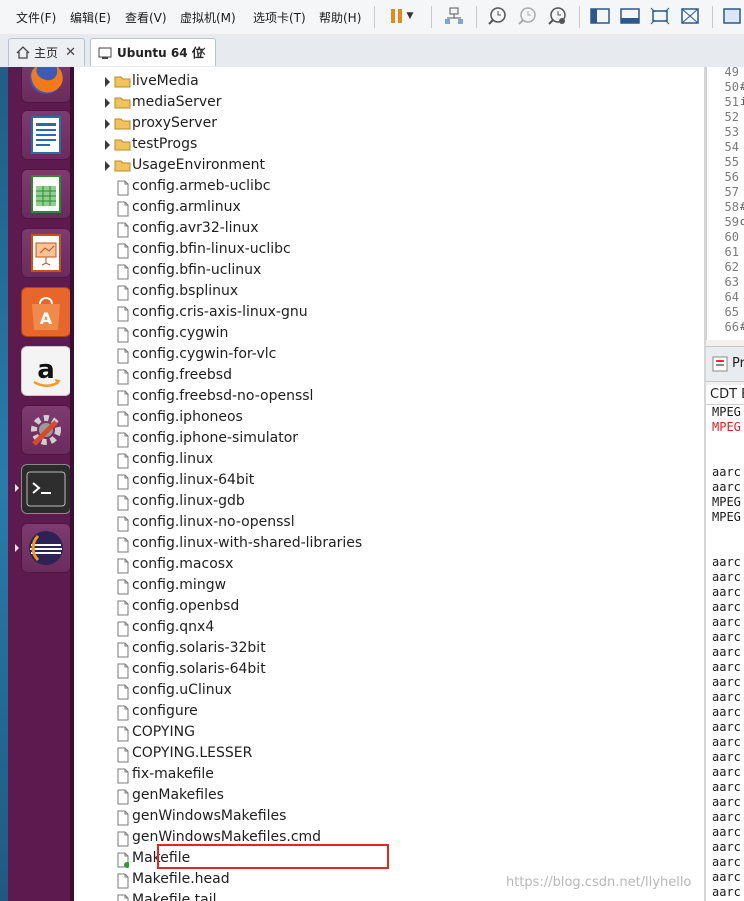  What do you see at coordinates (389, 523) in the screenshot?
I see `tree-file-row: config.linux-no-openssl` at bounding box center [389, 523].